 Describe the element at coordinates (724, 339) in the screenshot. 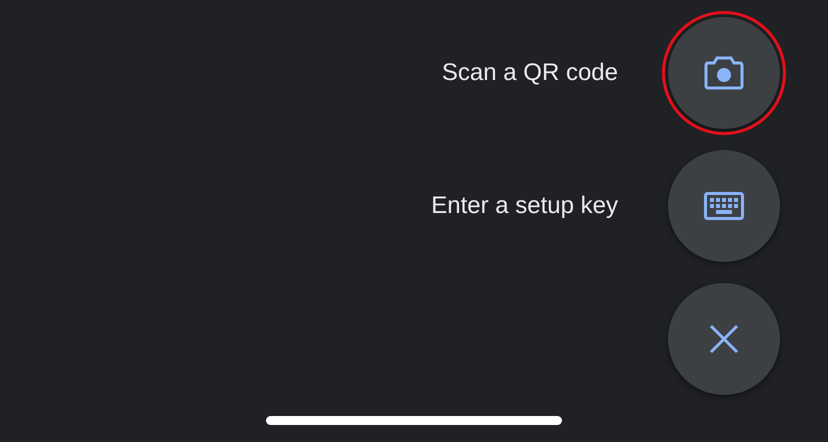

I see `close-icon` at that location.